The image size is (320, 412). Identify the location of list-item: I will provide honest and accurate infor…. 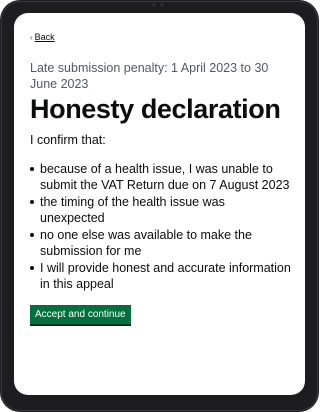
(161, 276).